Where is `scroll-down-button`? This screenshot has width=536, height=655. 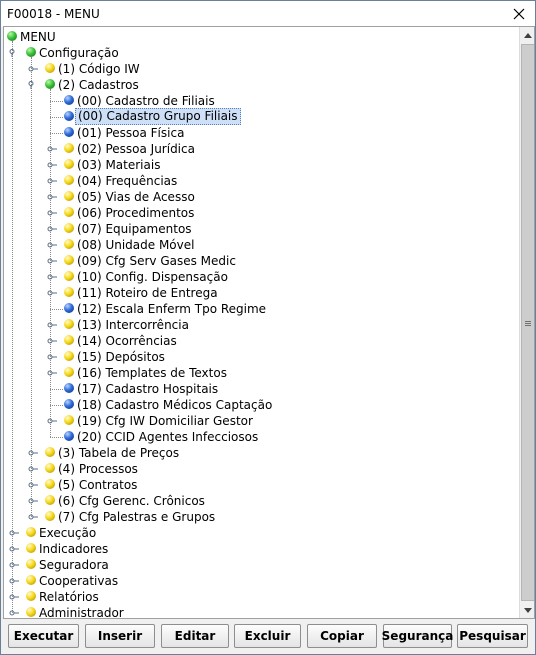
scroll-down-button is located at coordinates (527, 610).